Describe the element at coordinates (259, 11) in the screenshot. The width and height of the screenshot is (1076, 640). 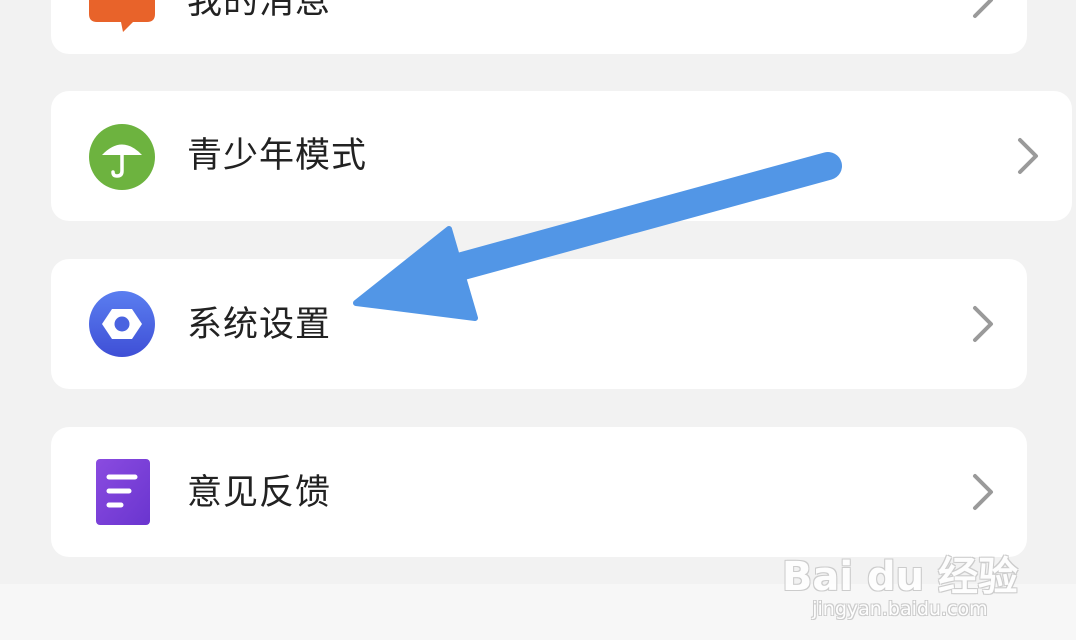
I see `menu-item-label: 我的消息` at that location.